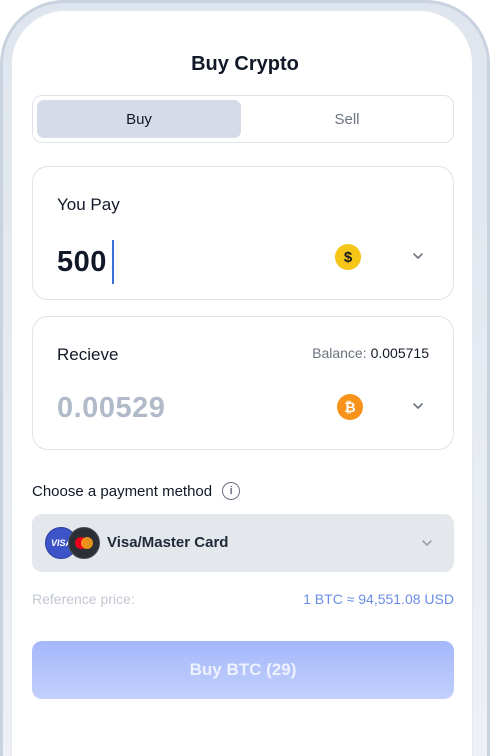 This screenshot has width=490, height=756. Describe the element at coordinates (399, 353) in the screenshot. I see `balance-value: 0.005715` at that location.